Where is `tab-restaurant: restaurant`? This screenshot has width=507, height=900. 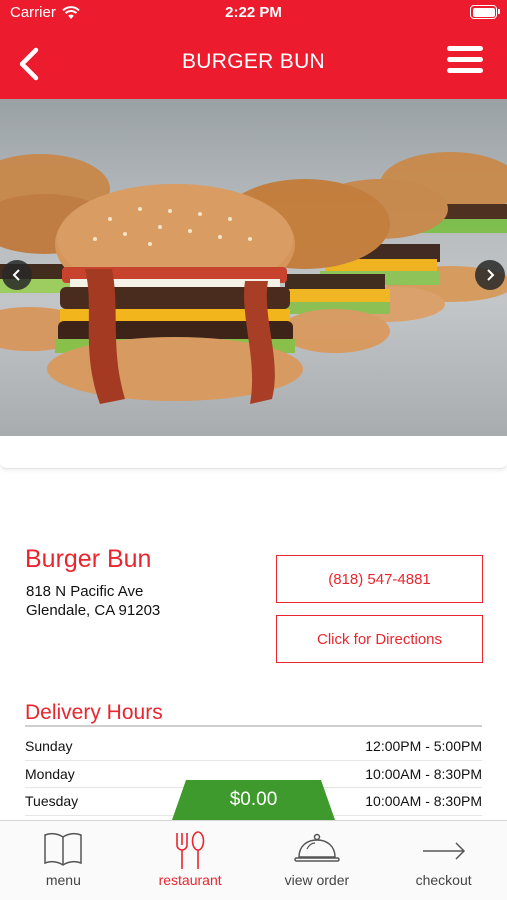
tab-restaurant: restaurant is located at coordinates (190, 860).